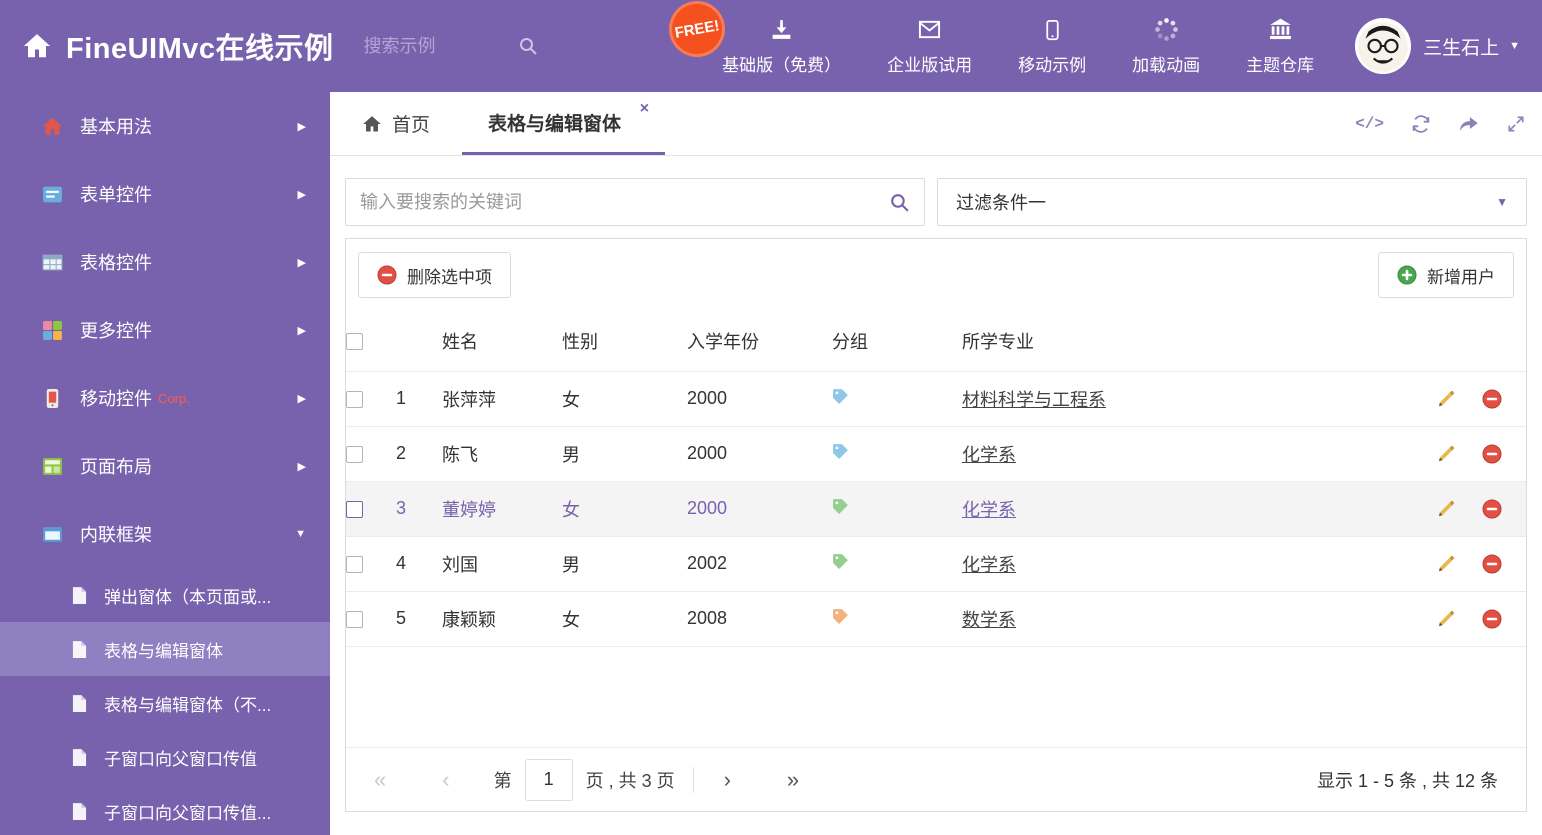 The width and height of the screenshot is (1542, 835). Describe the element at coordinates (793, 780) in the screenshot. I see `pager-last-button: »` at that location.